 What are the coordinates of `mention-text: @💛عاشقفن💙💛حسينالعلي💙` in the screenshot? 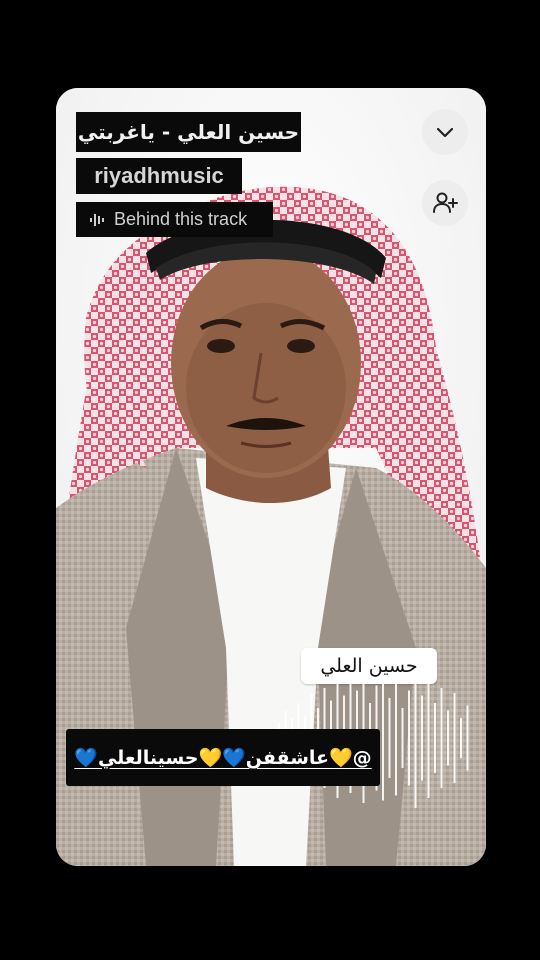 It's located at (222, 757).